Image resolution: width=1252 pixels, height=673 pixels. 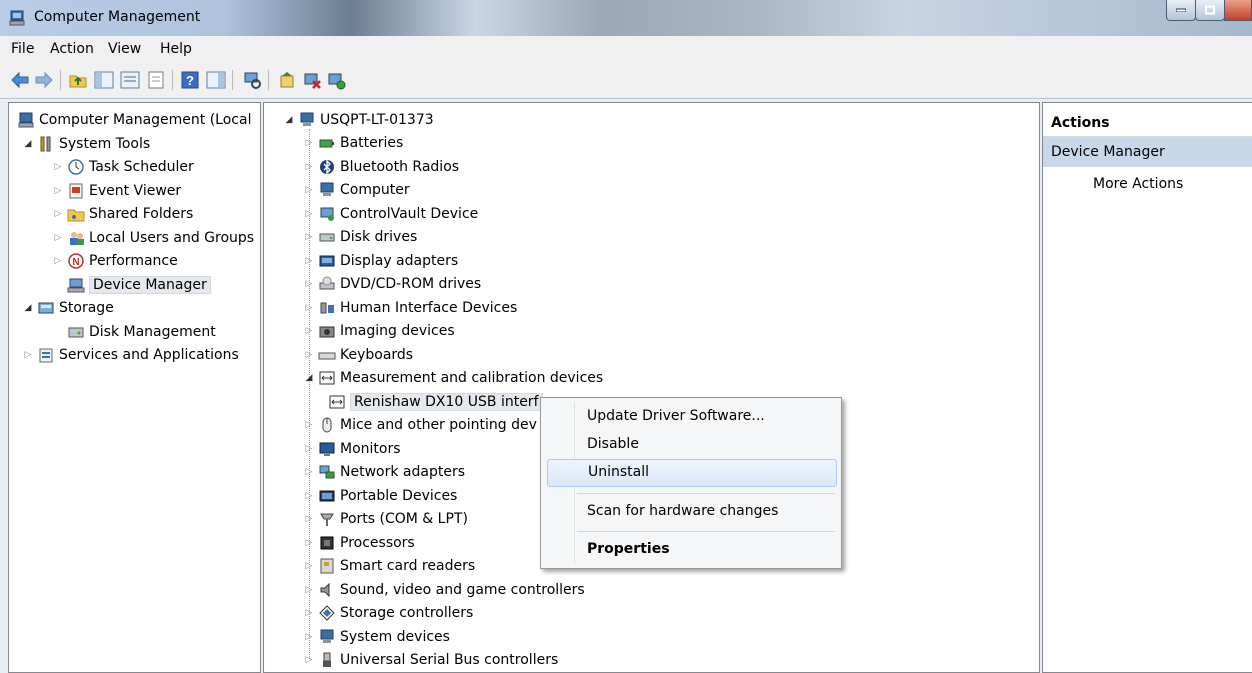 I want to click on uninstall-device-icon, so click(x=312, y=80).